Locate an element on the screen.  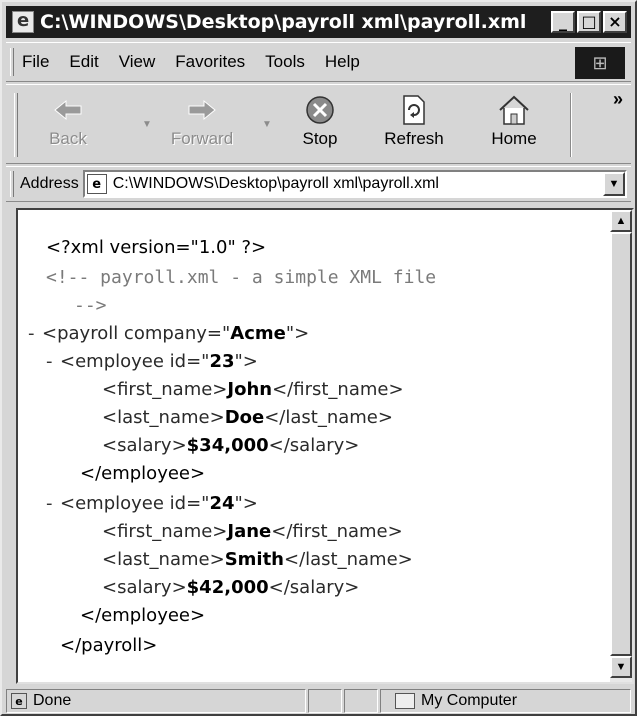
menu-help: Help is located at coordinates (342, 62).